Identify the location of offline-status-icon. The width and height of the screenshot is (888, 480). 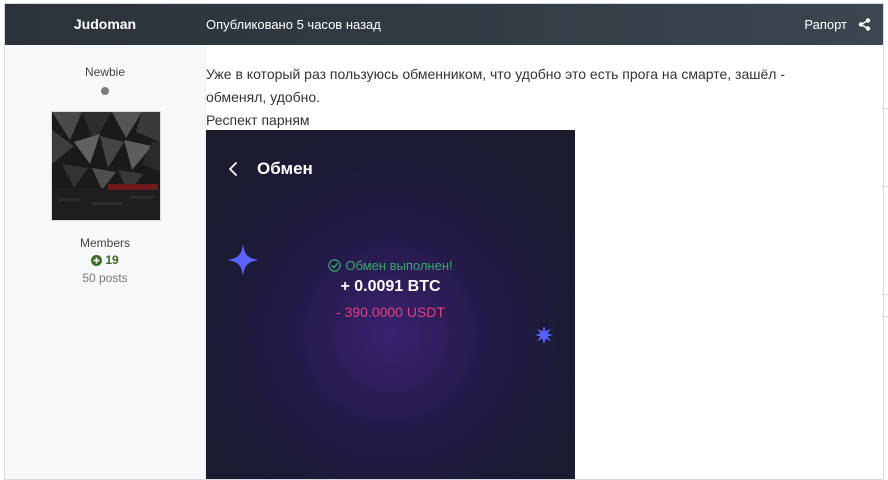
(105, 91).